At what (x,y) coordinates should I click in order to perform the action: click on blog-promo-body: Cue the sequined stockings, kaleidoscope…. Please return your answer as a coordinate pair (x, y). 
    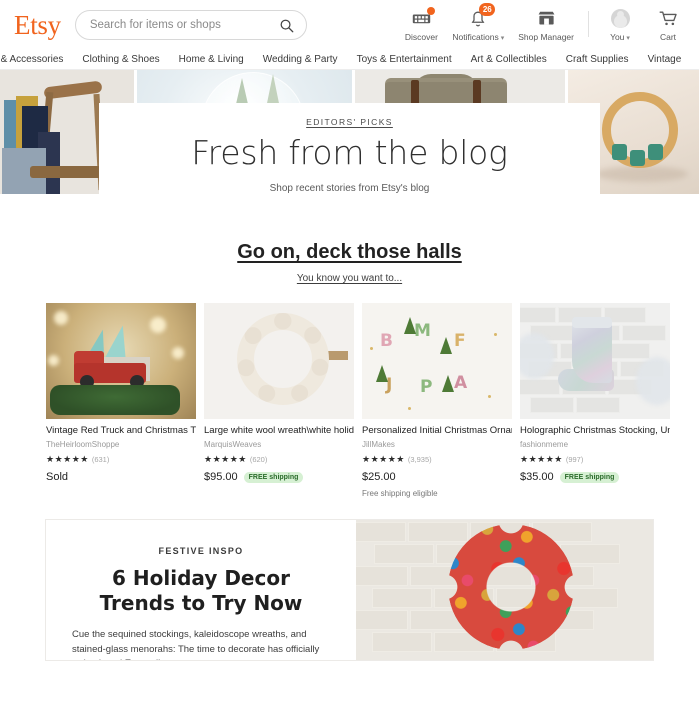
    Looking at the image, I should click on (196, 644).